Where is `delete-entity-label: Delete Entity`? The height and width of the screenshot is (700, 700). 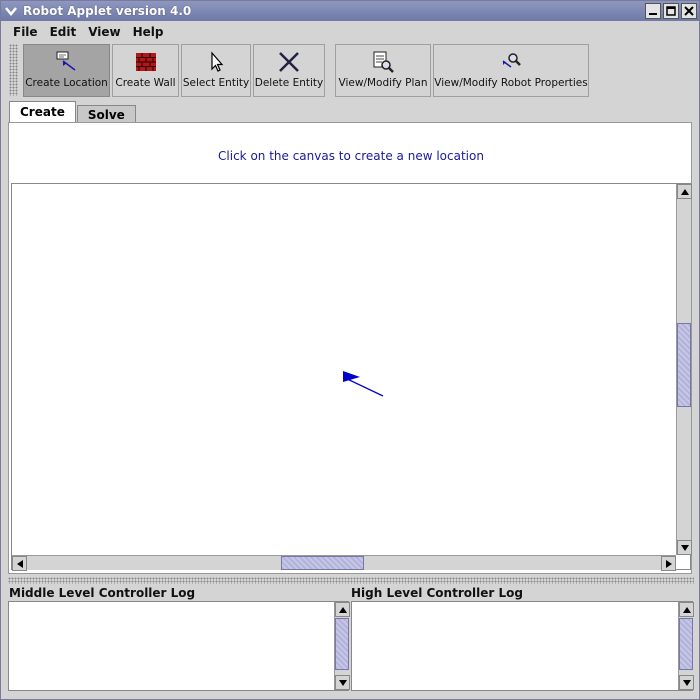
delete-entity-label: Delete Entity is located at coordinates (289, 83).